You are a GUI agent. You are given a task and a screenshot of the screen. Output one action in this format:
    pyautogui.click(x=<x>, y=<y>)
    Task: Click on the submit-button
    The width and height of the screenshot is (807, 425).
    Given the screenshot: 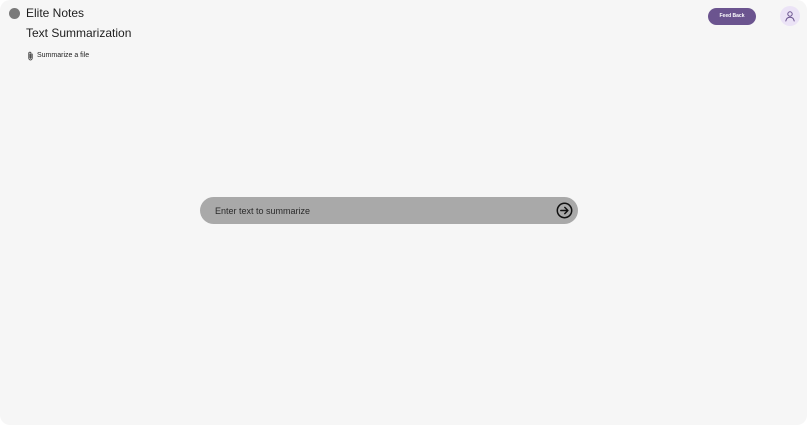 What is the action you would take?
    pyautogui.click(x=564, y=210)
    